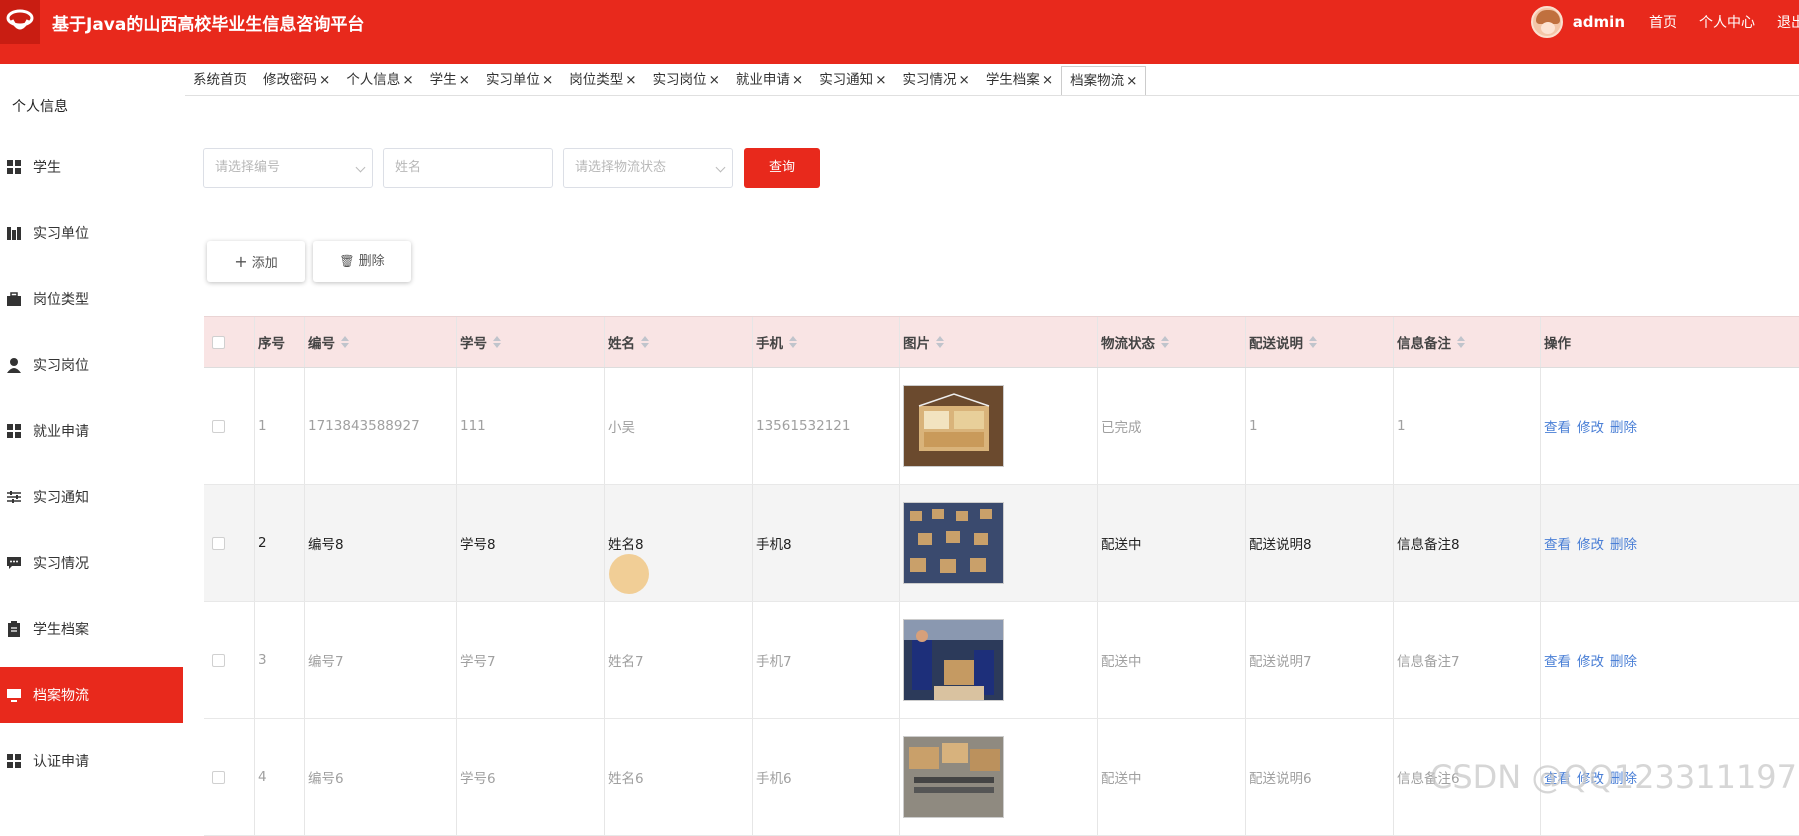 The width and height of the screenshot is (1799, 836). Describe the element at coordinates (1280, 662) in the screenshot. I see `cell-value: 配送说明7` at that location.